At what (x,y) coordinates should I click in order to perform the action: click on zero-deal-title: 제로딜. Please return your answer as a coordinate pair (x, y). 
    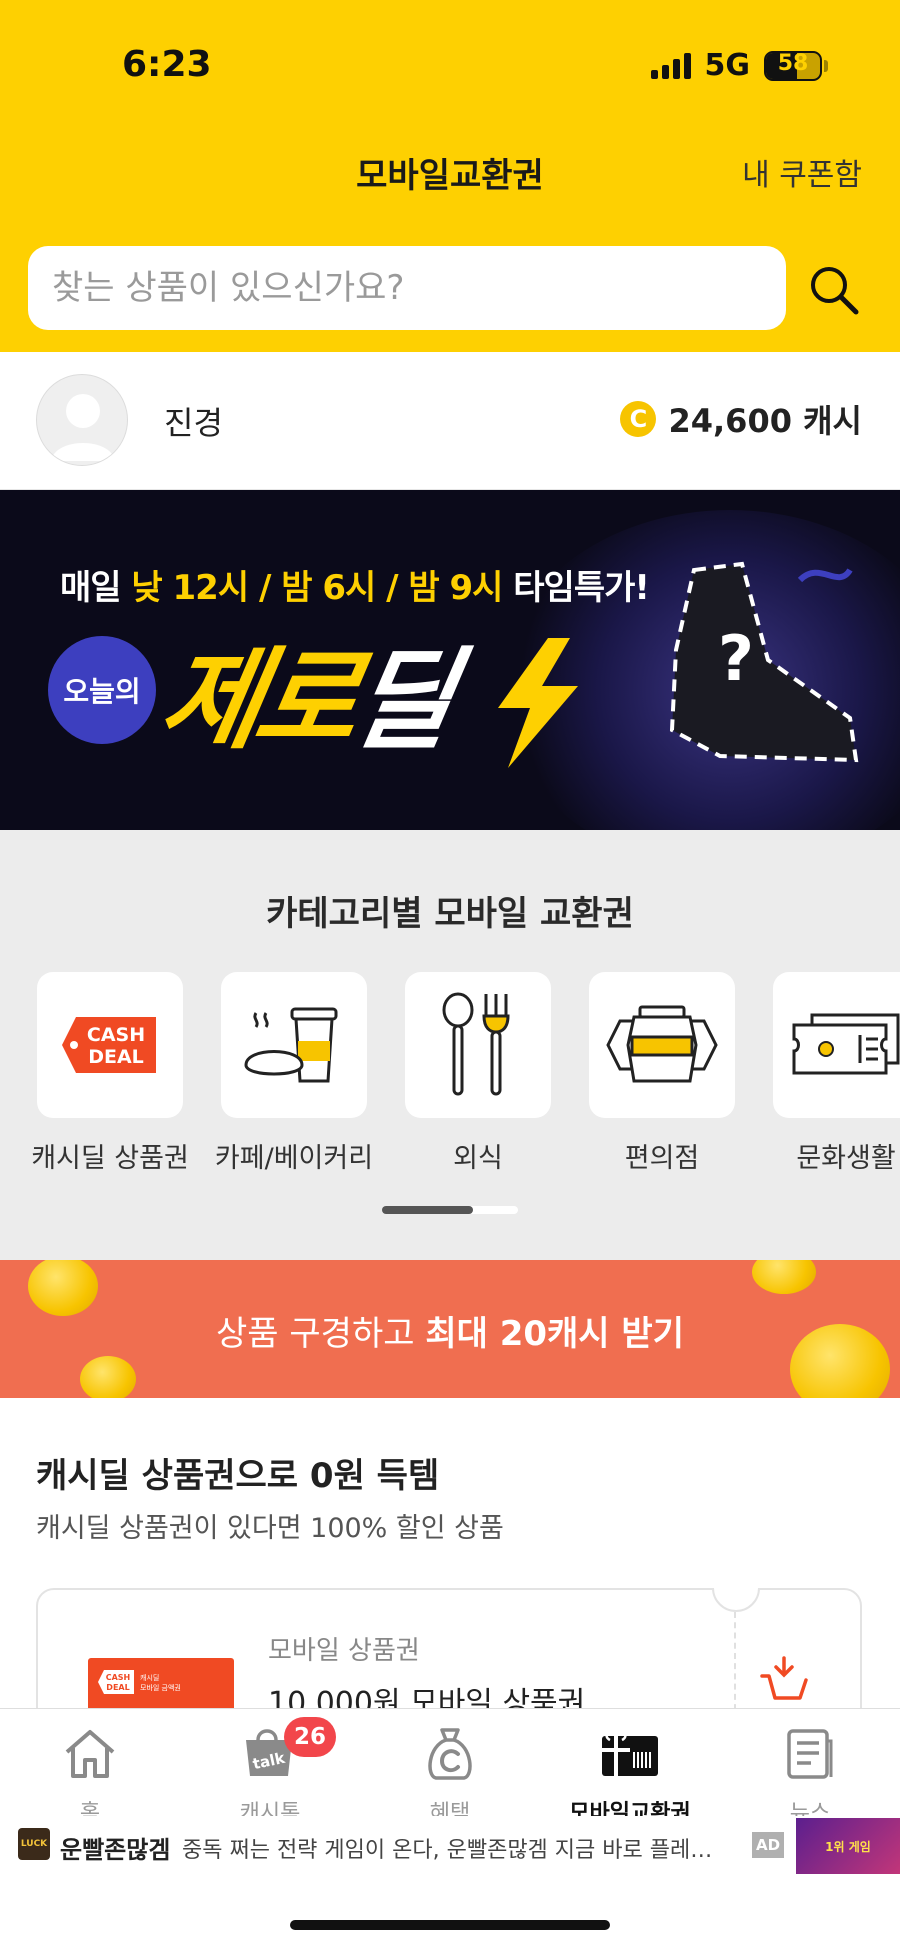
    Looking at the image, I should click on (305, 700).